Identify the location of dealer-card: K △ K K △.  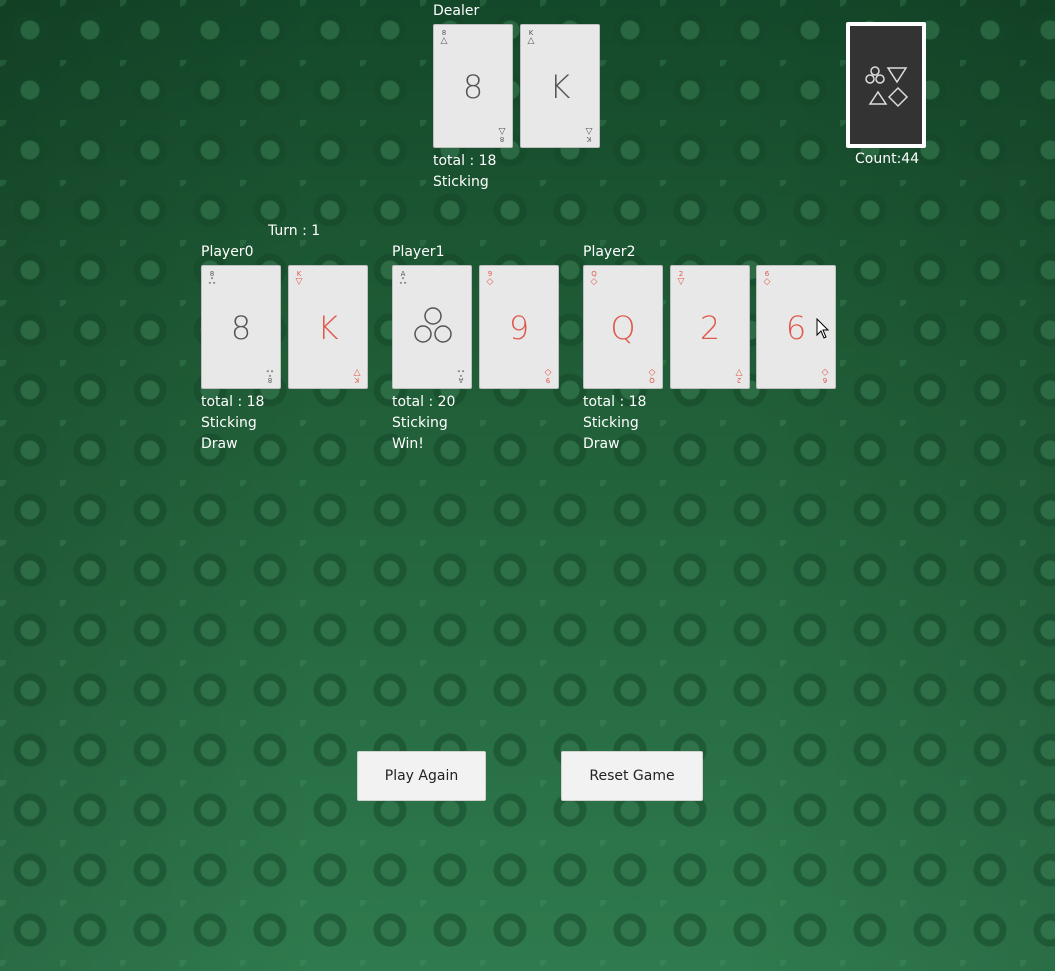
(560, 86).